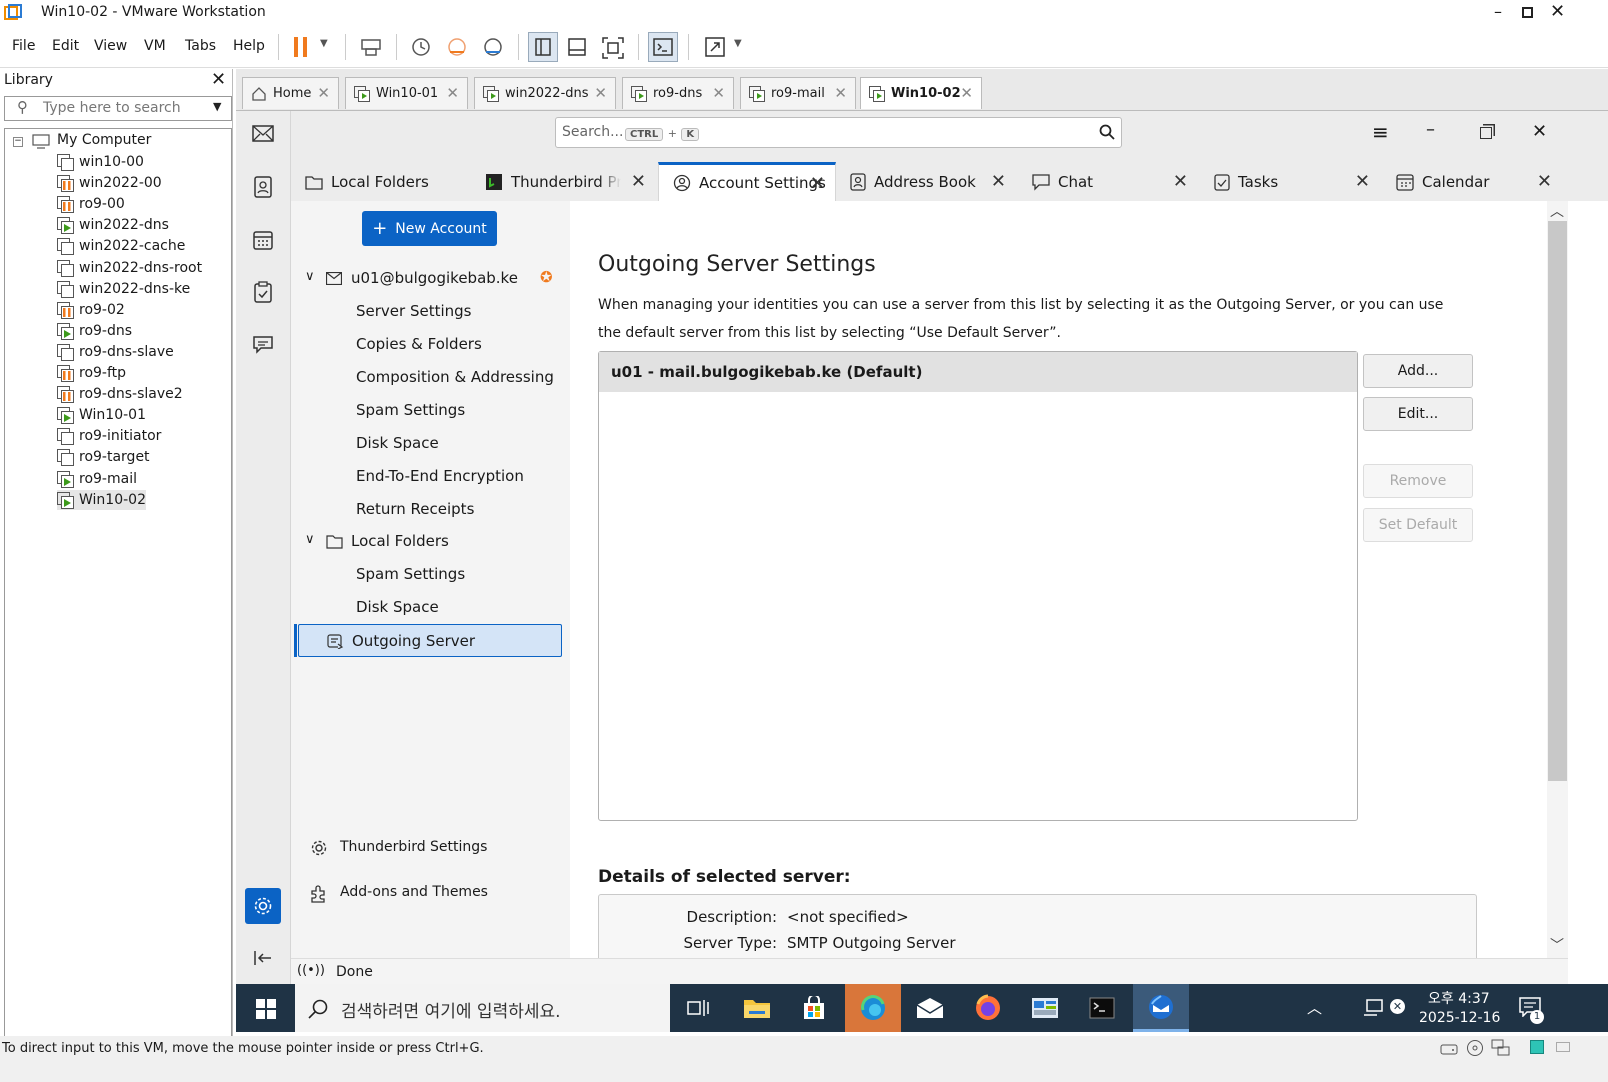  What do you see at coordinates (129, 268) in the screenshot?
I see `library-vm-item: win2022-dns-root` at bounding box center [129, 268].